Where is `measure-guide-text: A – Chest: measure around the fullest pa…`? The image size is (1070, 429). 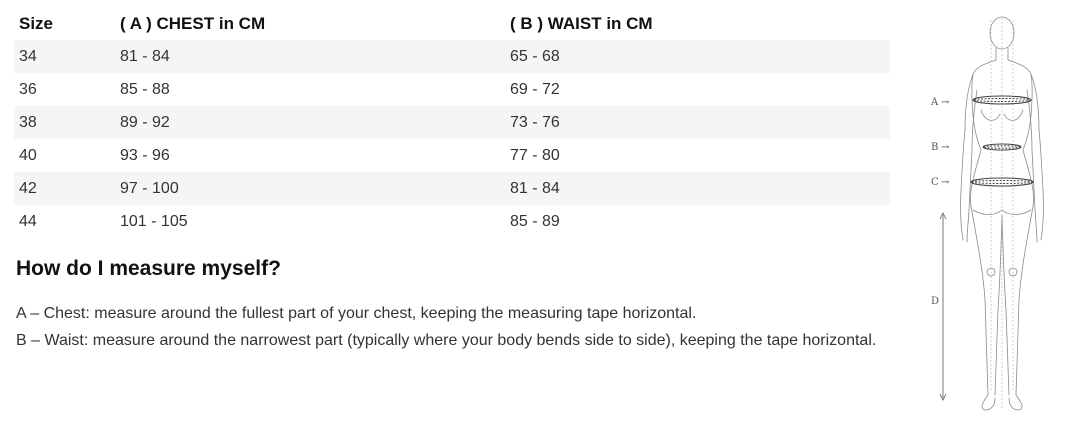
measure-guide-text: A – Chest: measure around the fullest pa… is located at coordinates (451, 327).